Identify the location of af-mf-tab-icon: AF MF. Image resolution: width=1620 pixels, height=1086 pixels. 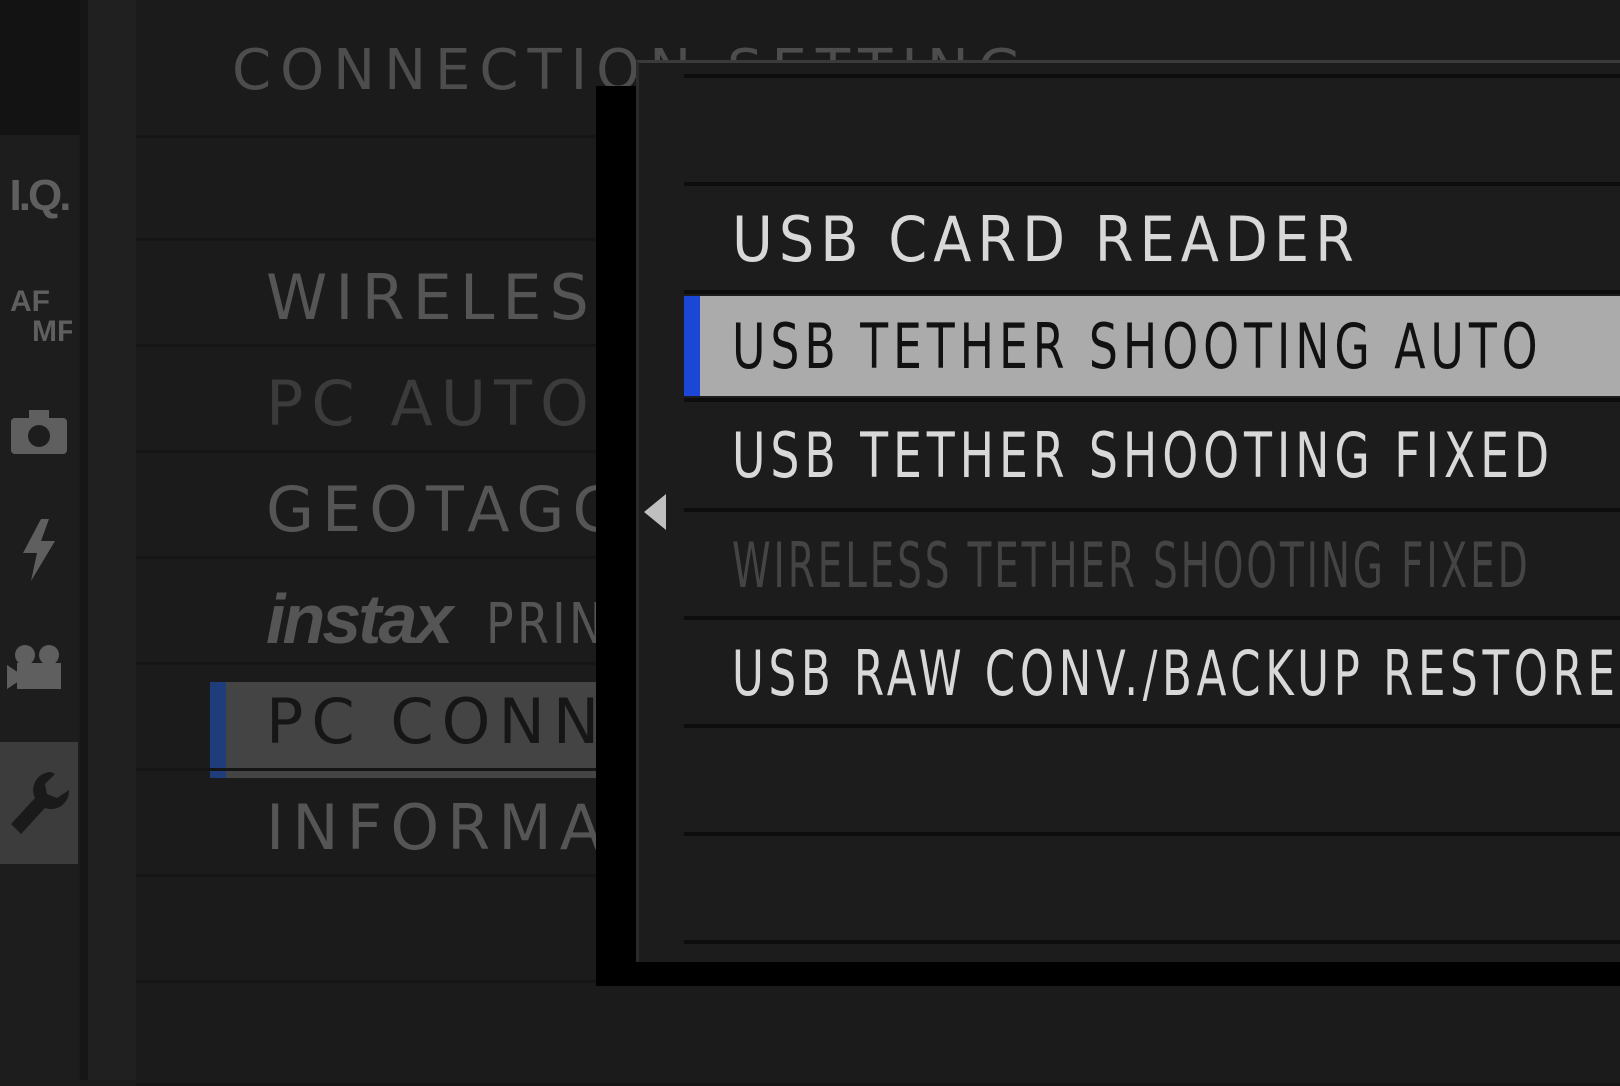
(39, 314).